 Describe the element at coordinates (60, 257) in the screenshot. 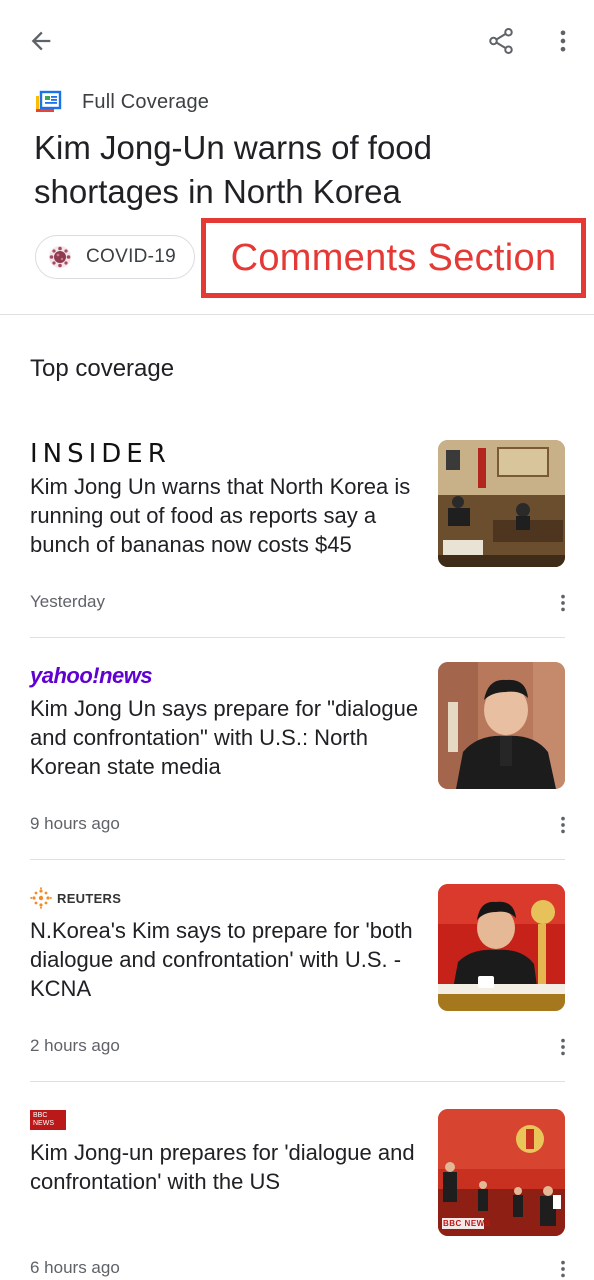

I see `virus-icon` at that location.